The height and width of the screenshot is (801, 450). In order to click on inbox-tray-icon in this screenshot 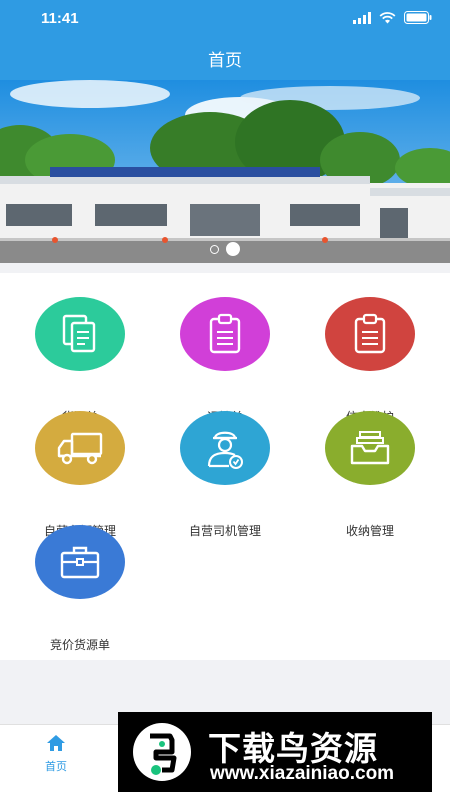, I will do `click(370, 448)`.